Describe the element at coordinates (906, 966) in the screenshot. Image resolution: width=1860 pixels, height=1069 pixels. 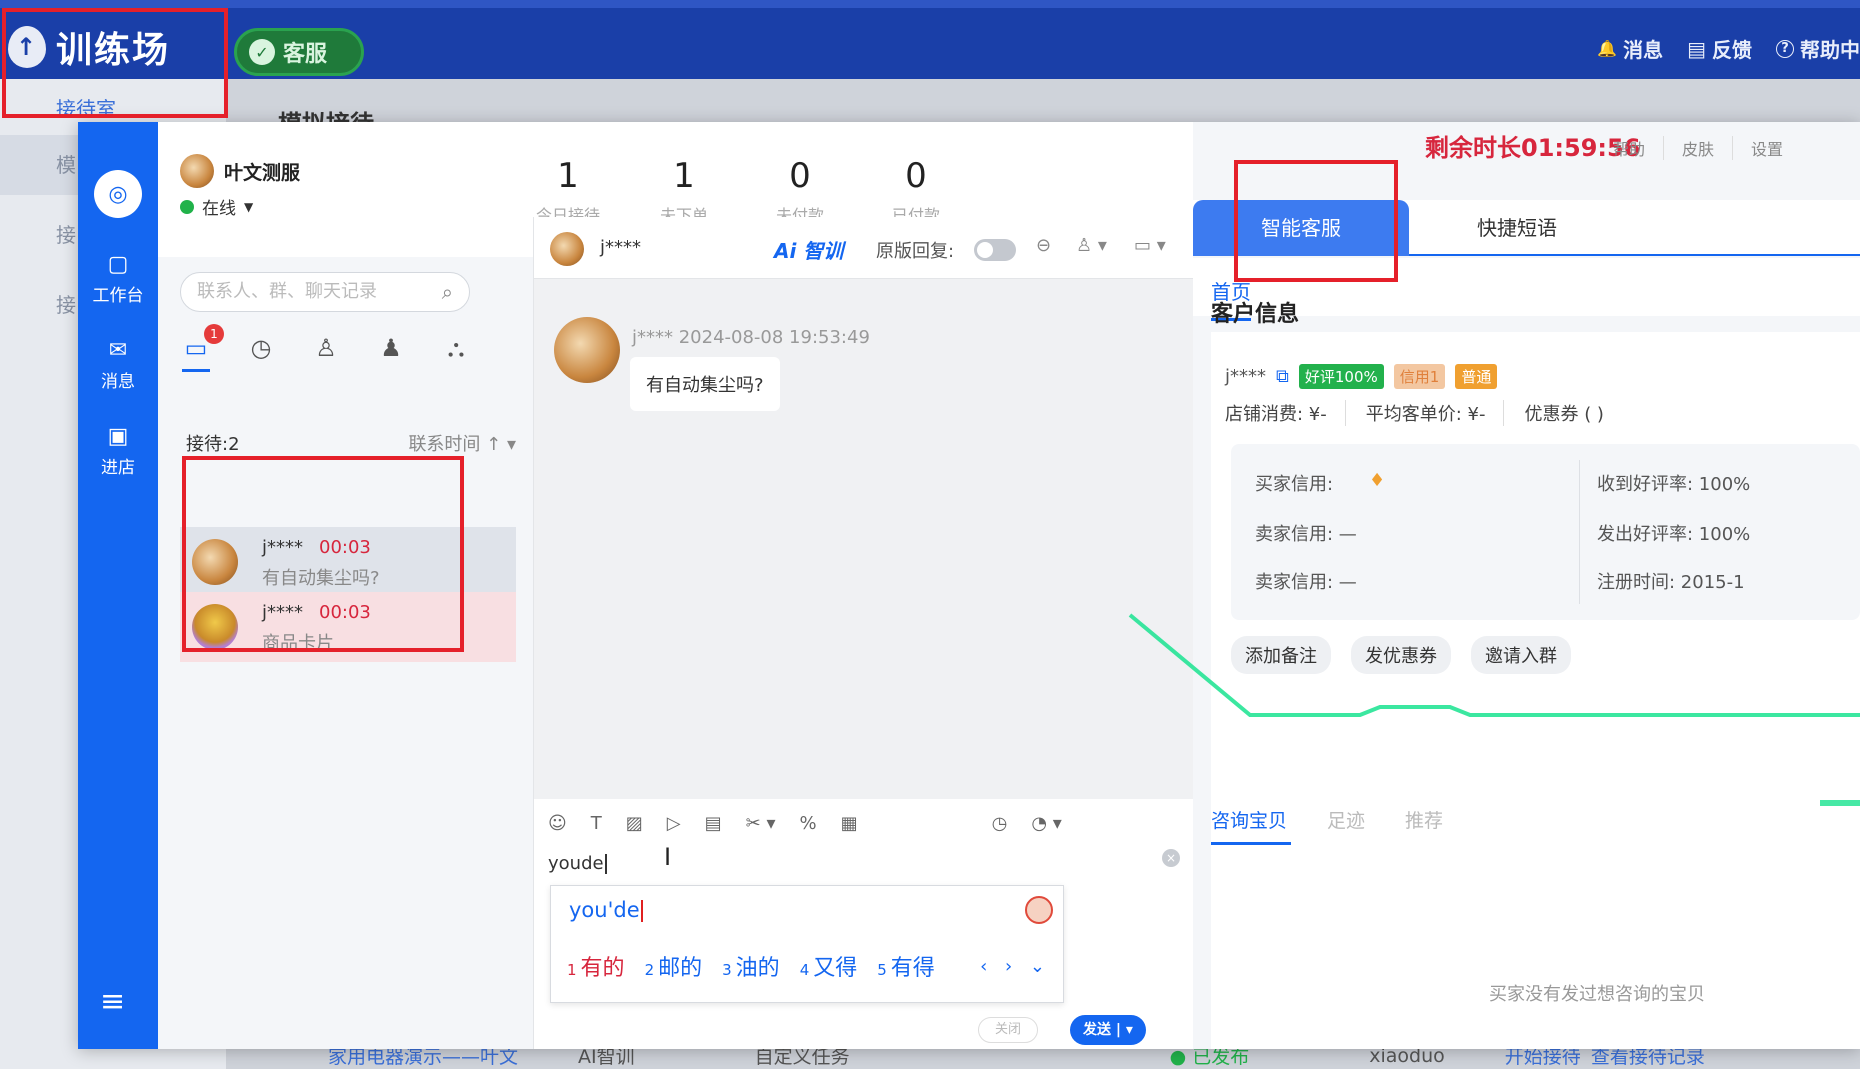
I see `ime-candidate: 5 有得` at that location.